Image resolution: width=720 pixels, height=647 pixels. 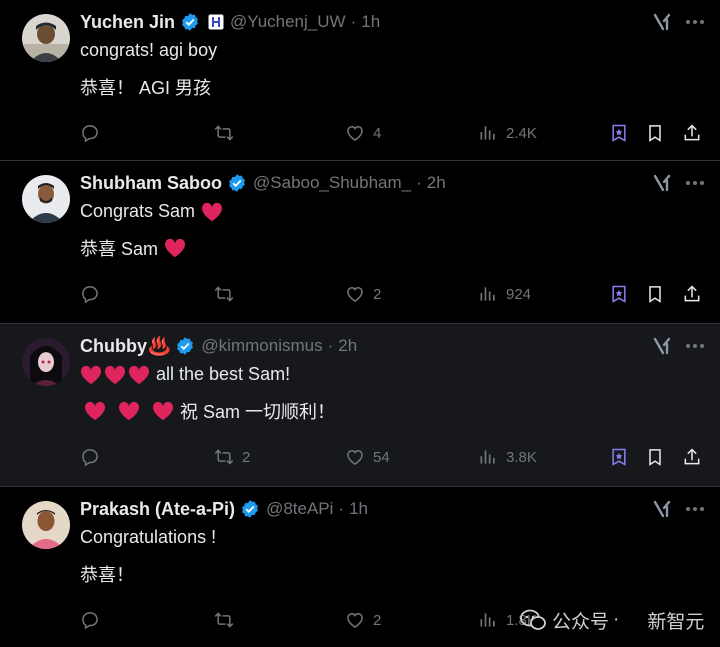 What do you see at coordinates (504, 294) in the screenshot?
I see `views-button: 924` at bounding box center [504, 294].